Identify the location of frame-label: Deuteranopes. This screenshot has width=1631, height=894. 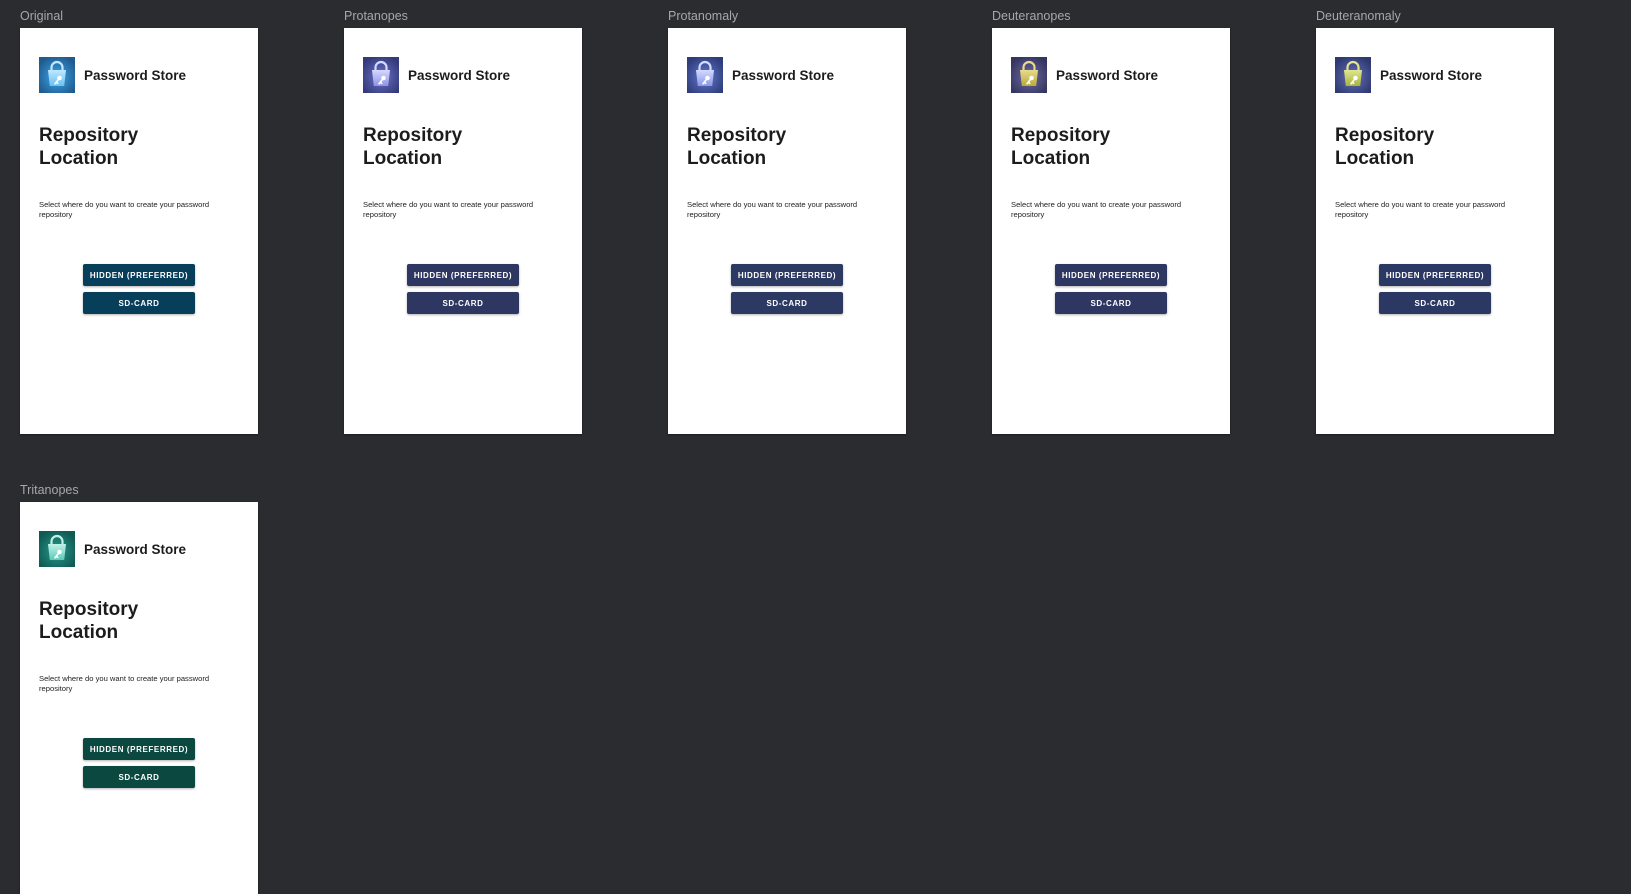
(1031, 16).